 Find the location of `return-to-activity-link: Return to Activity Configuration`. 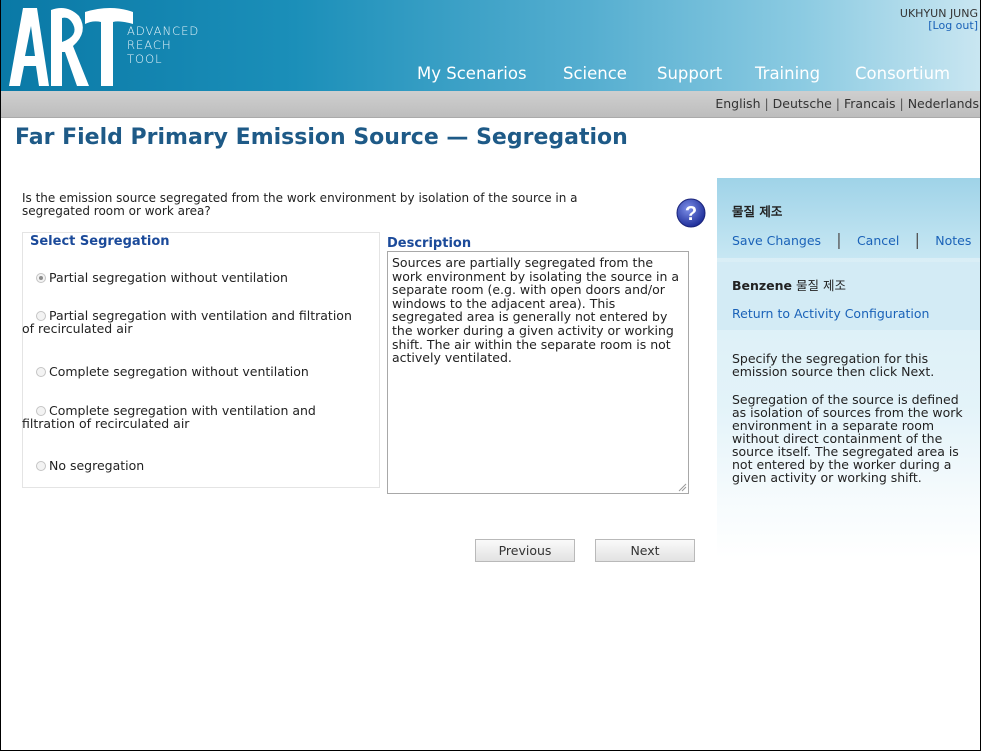

return-to-activity-link: Return to Activity Configuration is located at coordinates (856, 313).